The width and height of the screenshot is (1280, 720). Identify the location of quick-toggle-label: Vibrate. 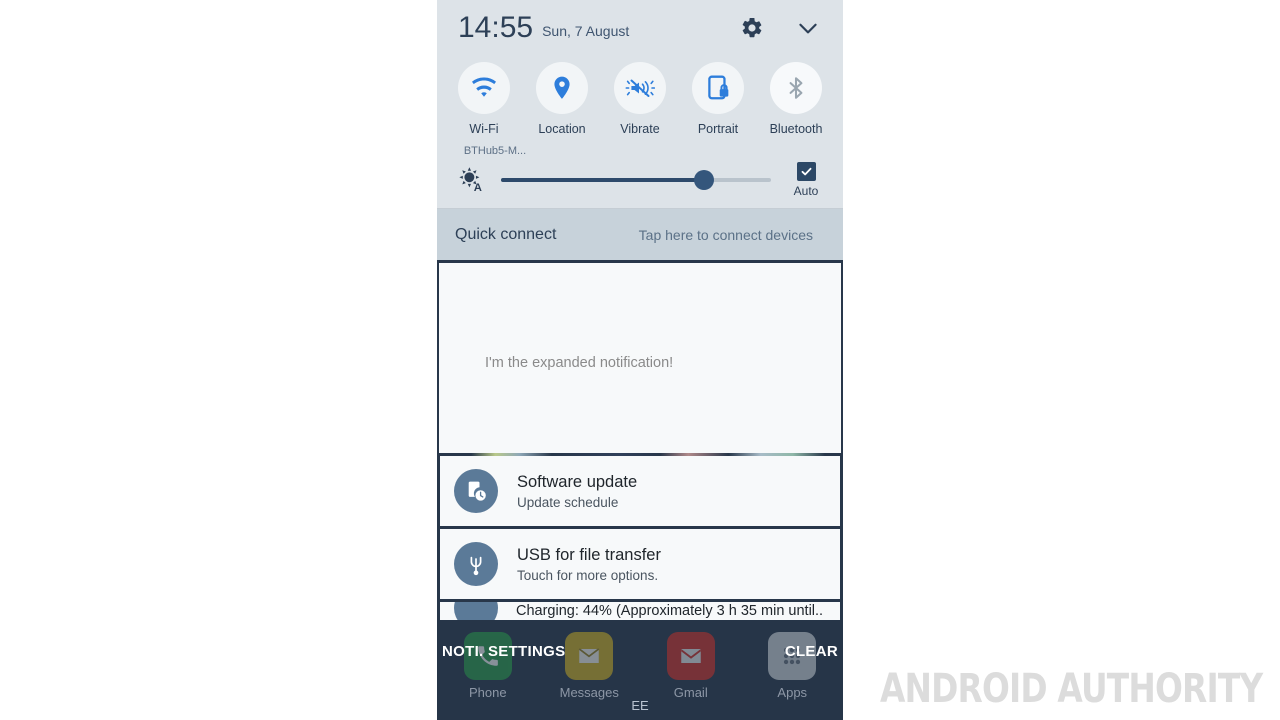
(640, 129).